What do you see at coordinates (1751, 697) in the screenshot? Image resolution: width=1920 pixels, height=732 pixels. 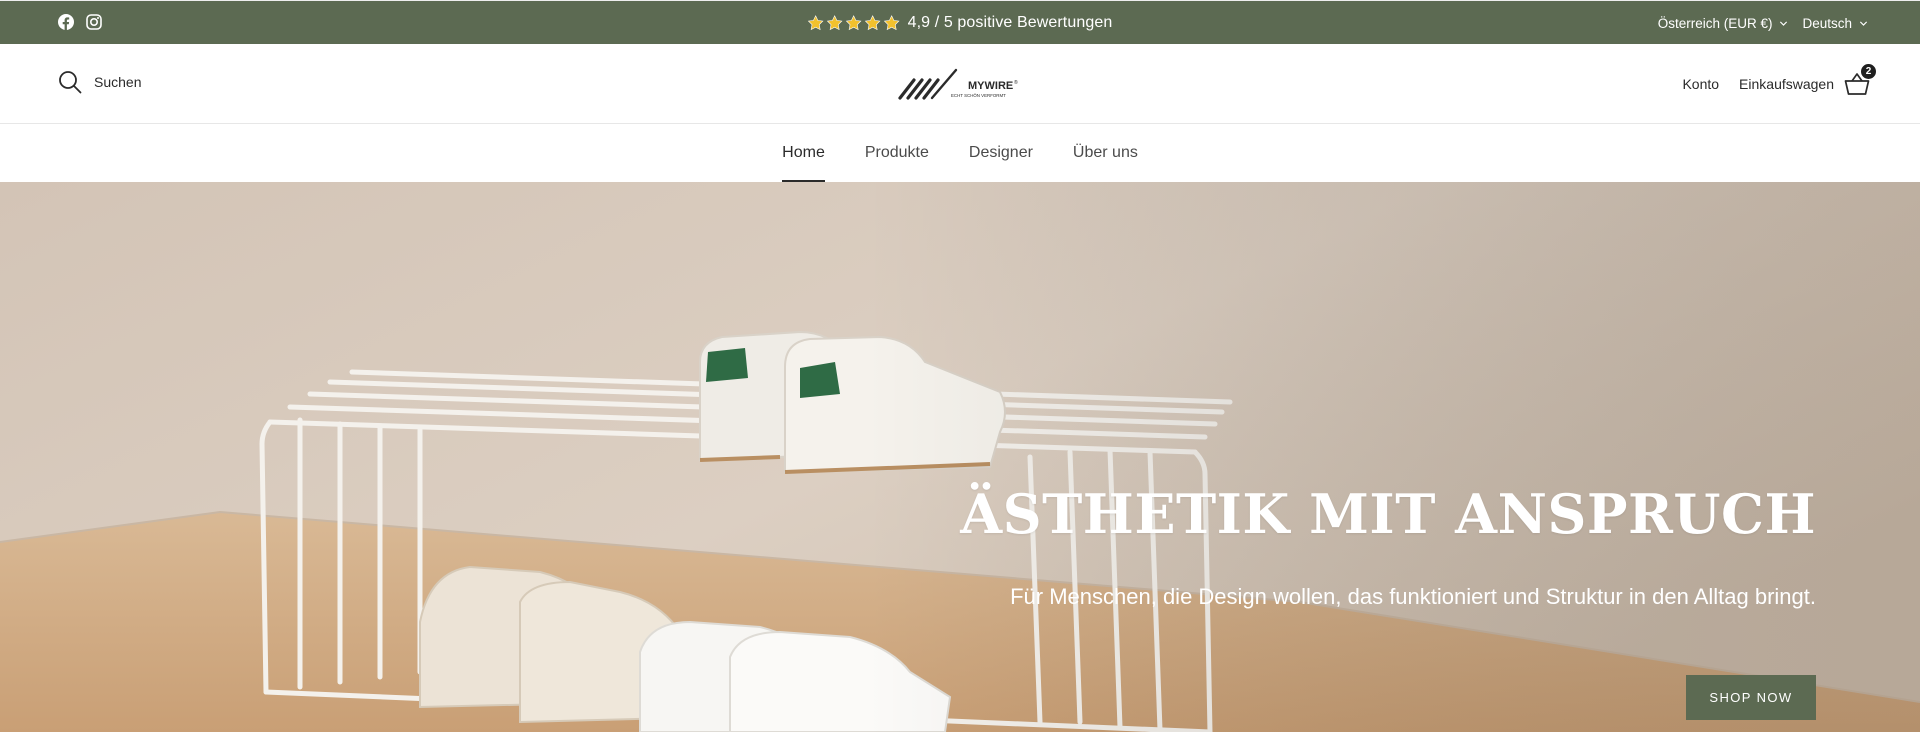 I see `shop-now-button: SHOP NOW` at bounding box center [1751, 697].